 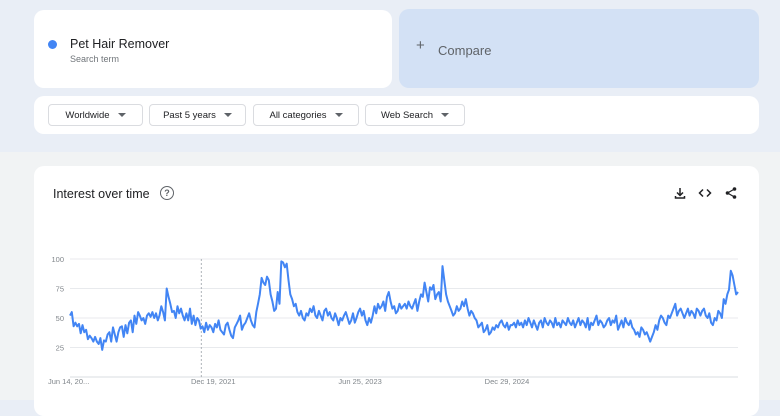 What do you see at coordinates (359, 381) in the screenshot?
I see `x-tick-label: Jun 25, 2023` at bounding box center [359, 381].